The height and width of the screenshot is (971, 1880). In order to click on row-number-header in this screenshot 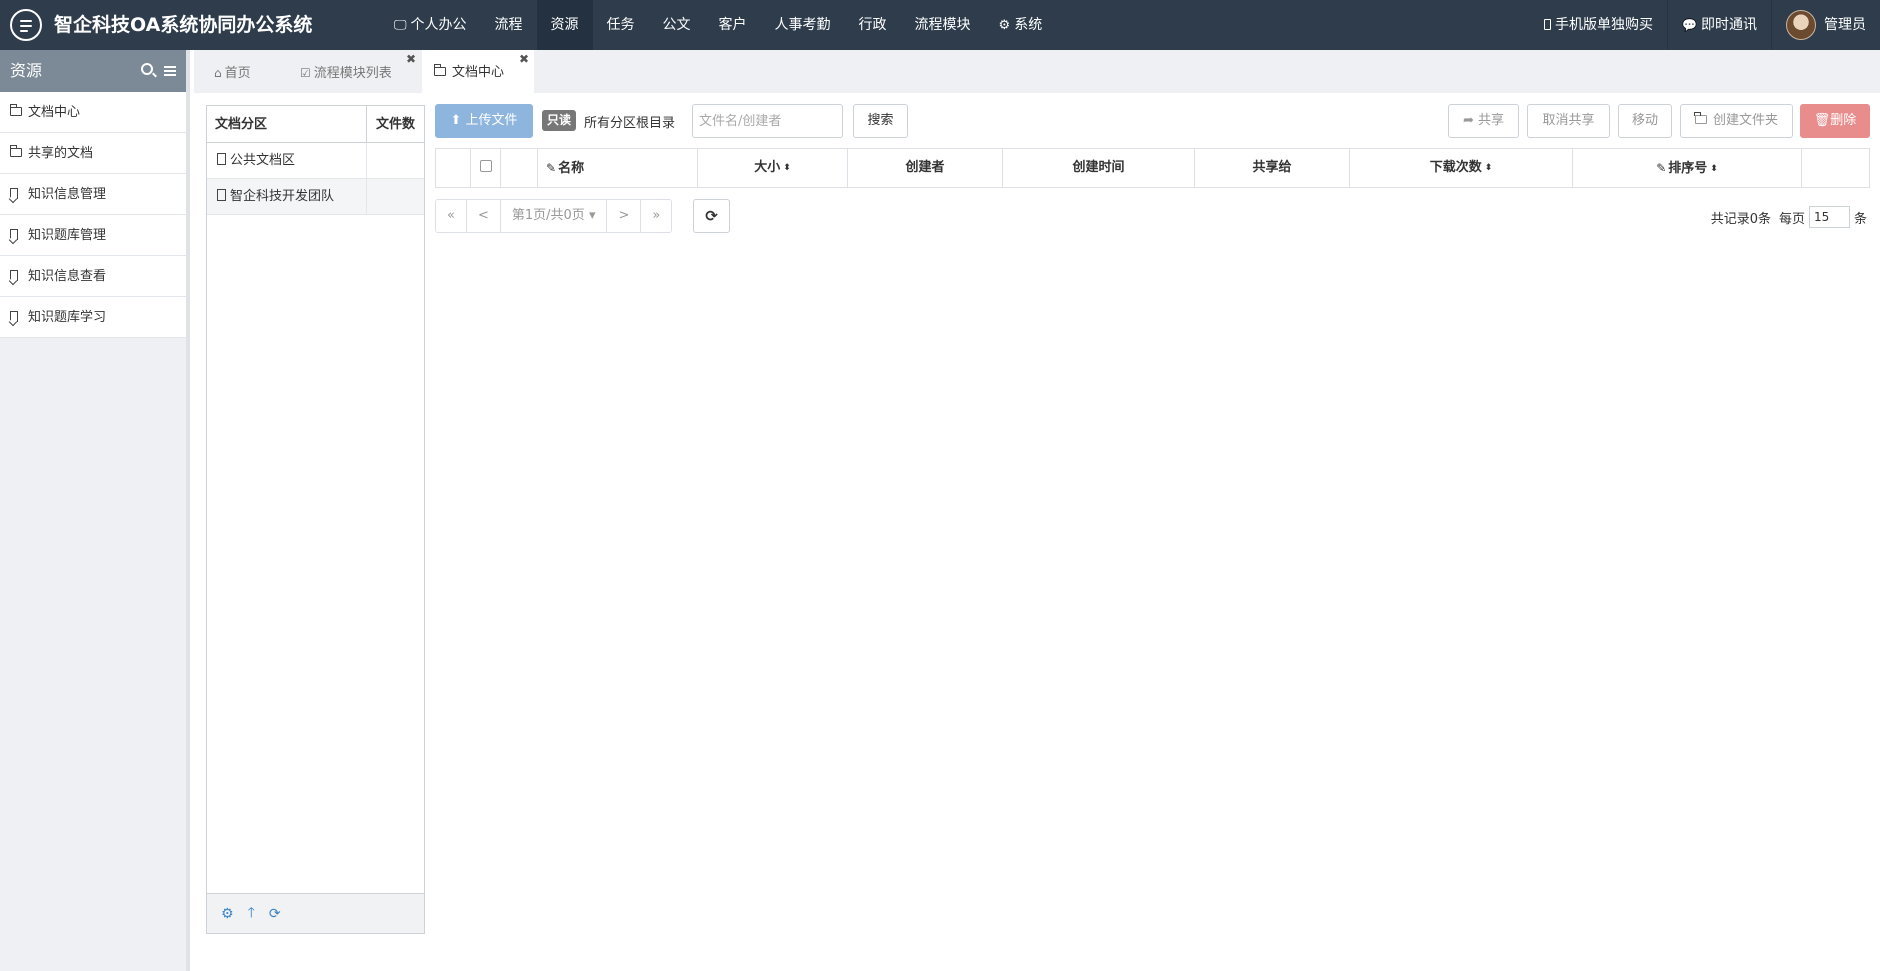, I will do `click(453, 168)`.